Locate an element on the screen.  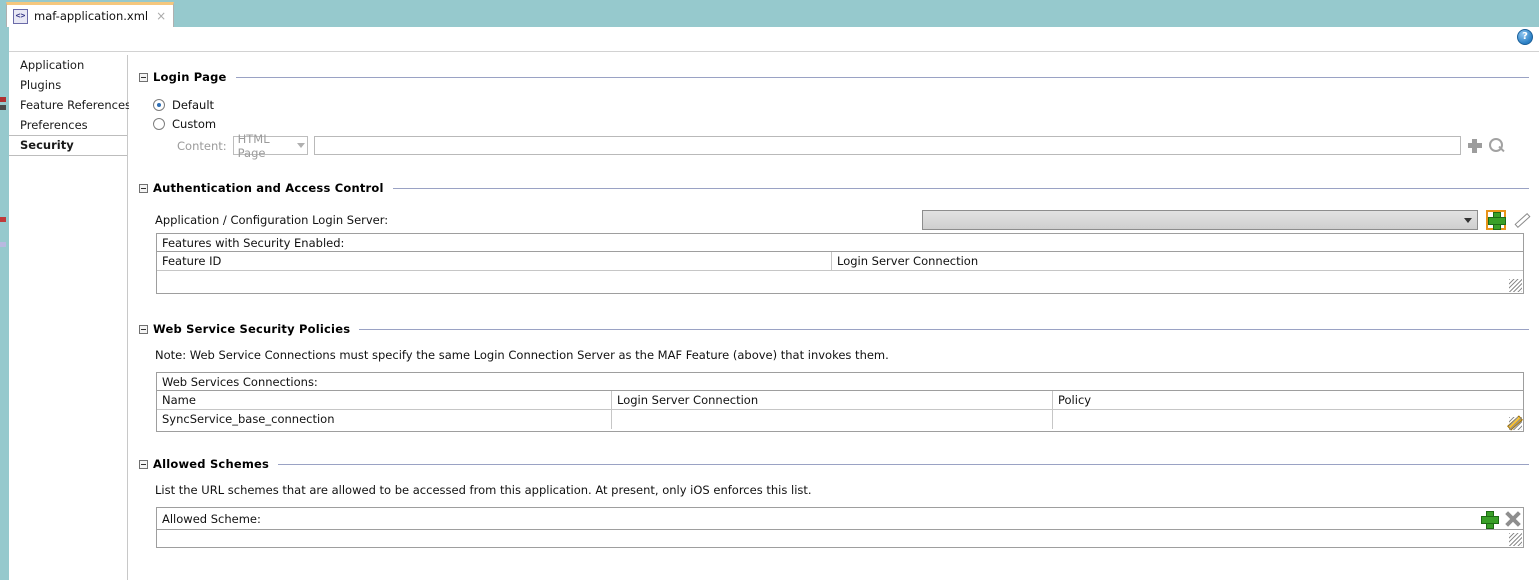
sidebar-item-preferences: Preferences is located at coordinates (68, 125).